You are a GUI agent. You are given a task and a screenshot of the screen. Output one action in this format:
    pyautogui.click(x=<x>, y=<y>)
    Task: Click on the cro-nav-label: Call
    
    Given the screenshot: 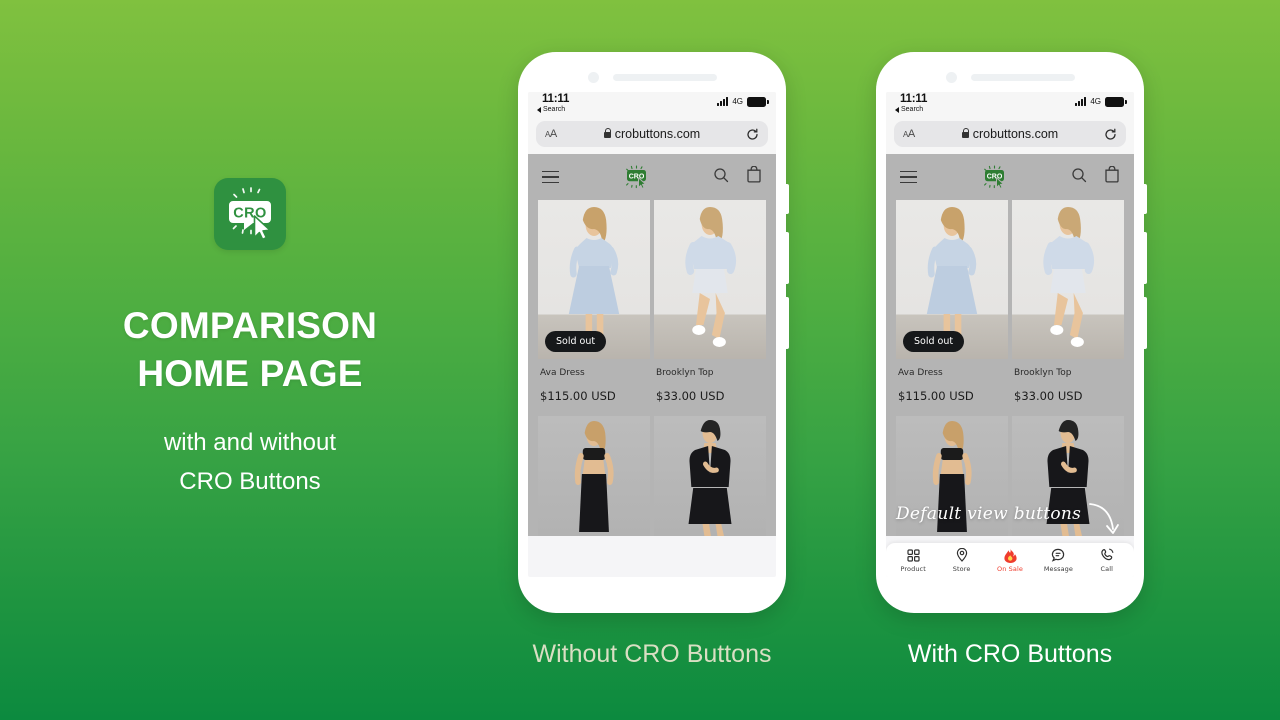 What is the action you would take?
    pyautogui.click(x=1107, y=568)
    